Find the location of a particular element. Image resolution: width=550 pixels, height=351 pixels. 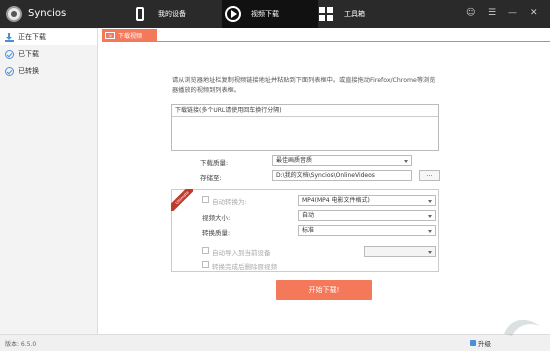

title-bar: Syncios 我的设备 视频下载 工具箱 ☺ ☰ — ✕ is located at coordinates (275, 14).